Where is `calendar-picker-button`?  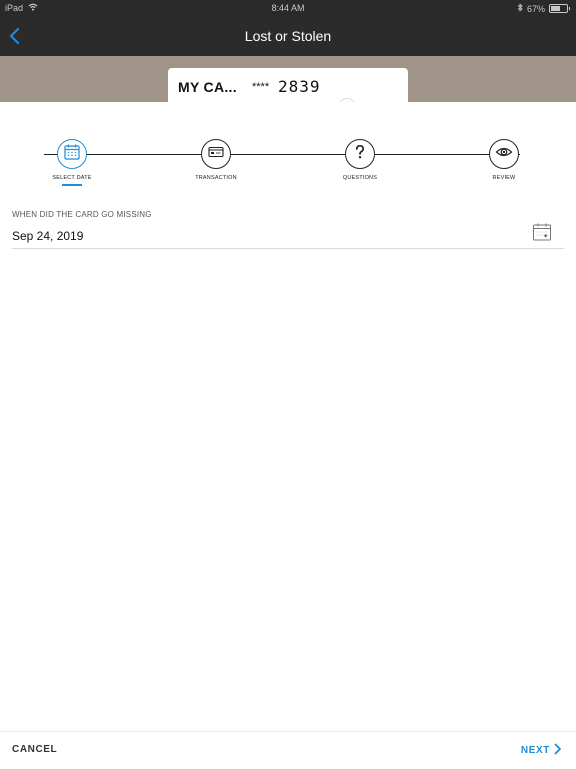 calendar-picker-button is located at coordinates (542, 232).